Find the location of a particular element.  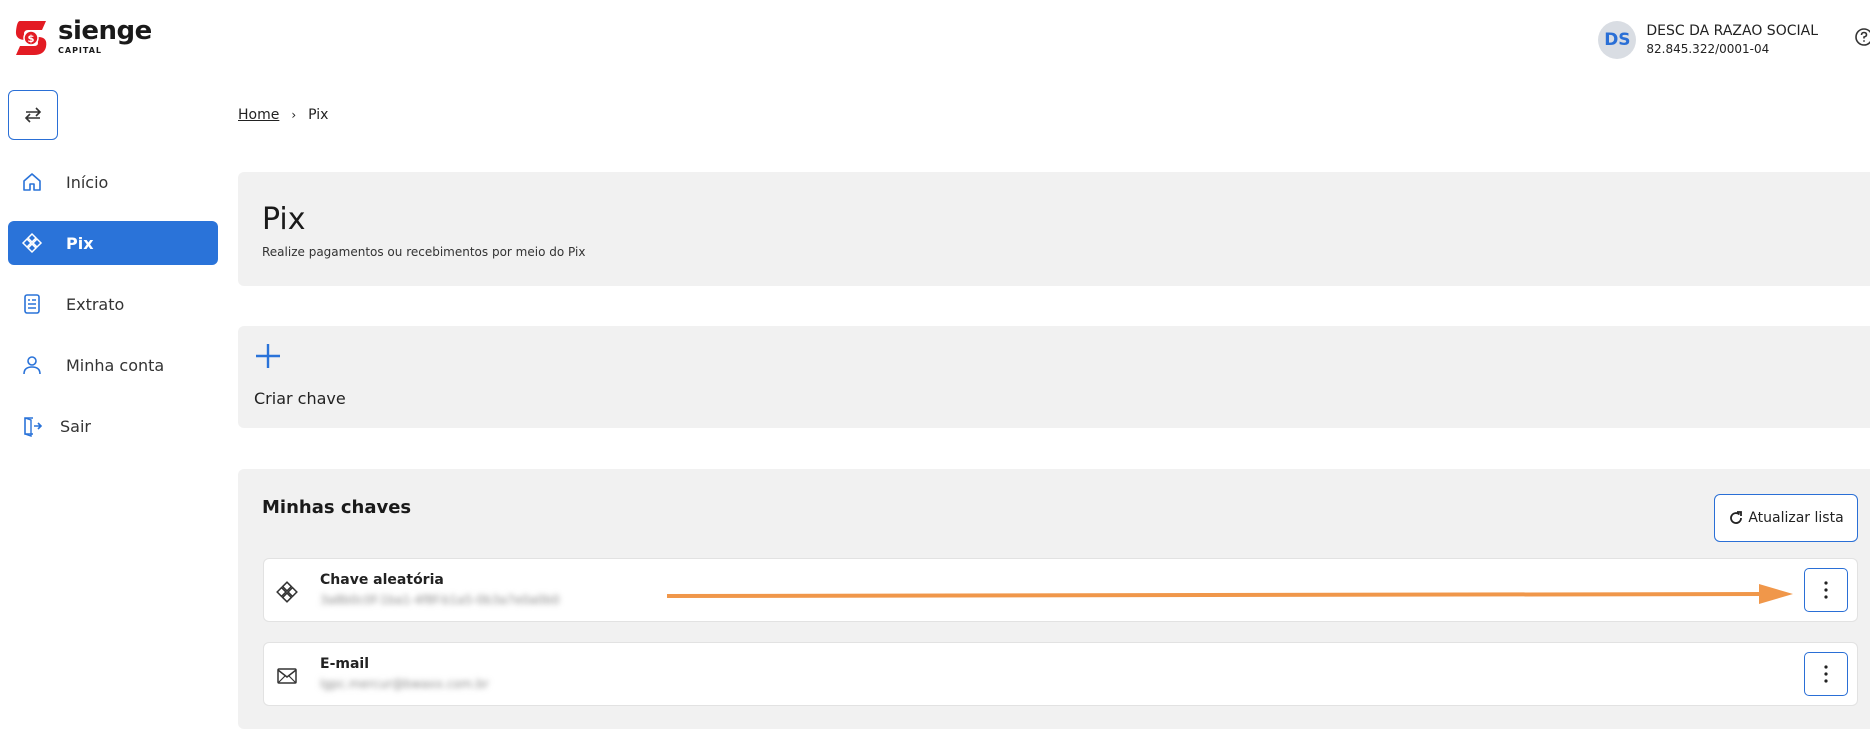

sidebar-item-pix: Pix is located at coordinates (113, 243).